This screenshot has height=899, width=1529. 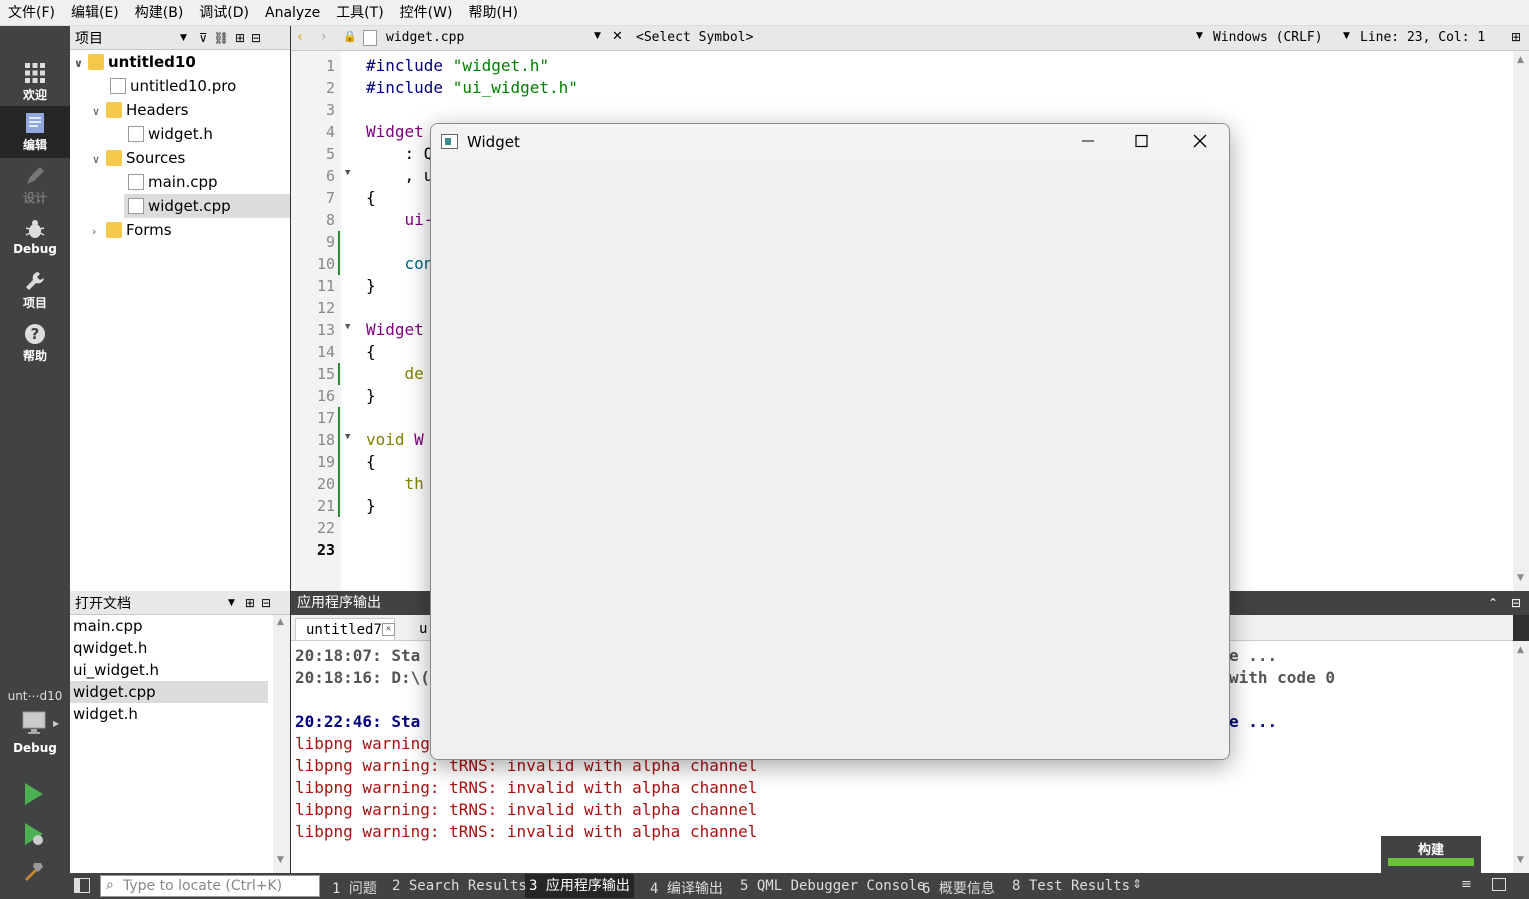 I want to click on minimize-icon, so click(x=1088, y=141).